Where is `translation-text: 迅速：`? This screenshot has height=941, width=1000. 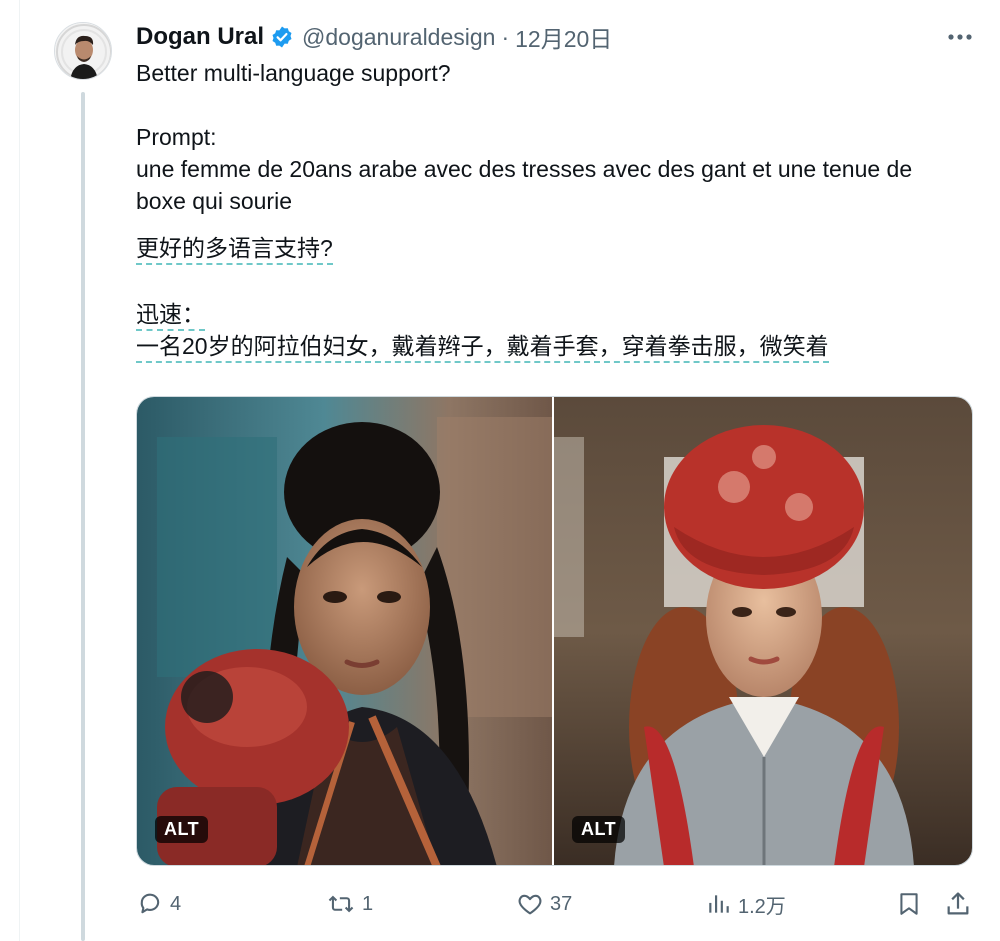
translation-text: 迅速： is located at coordinates (170, 316).